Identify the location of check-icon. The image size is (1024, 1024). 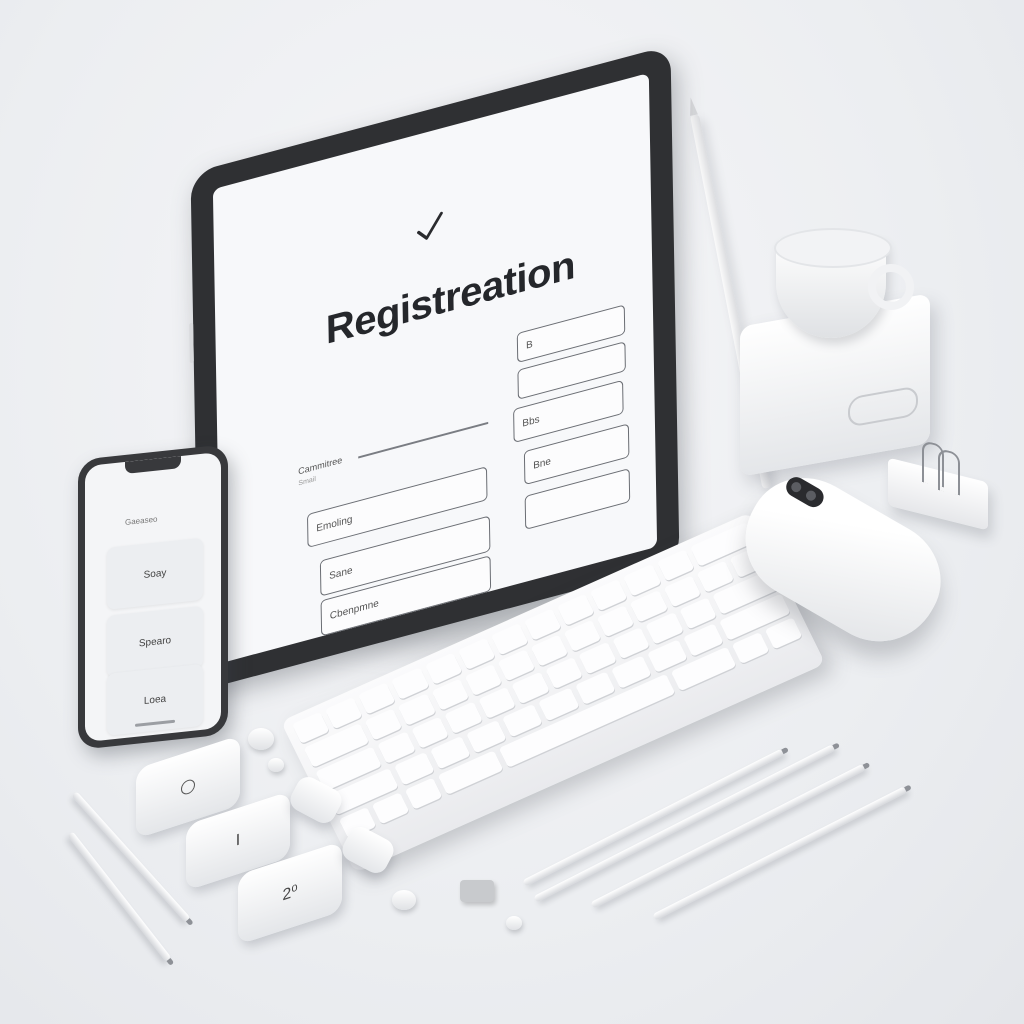
(430, 225).